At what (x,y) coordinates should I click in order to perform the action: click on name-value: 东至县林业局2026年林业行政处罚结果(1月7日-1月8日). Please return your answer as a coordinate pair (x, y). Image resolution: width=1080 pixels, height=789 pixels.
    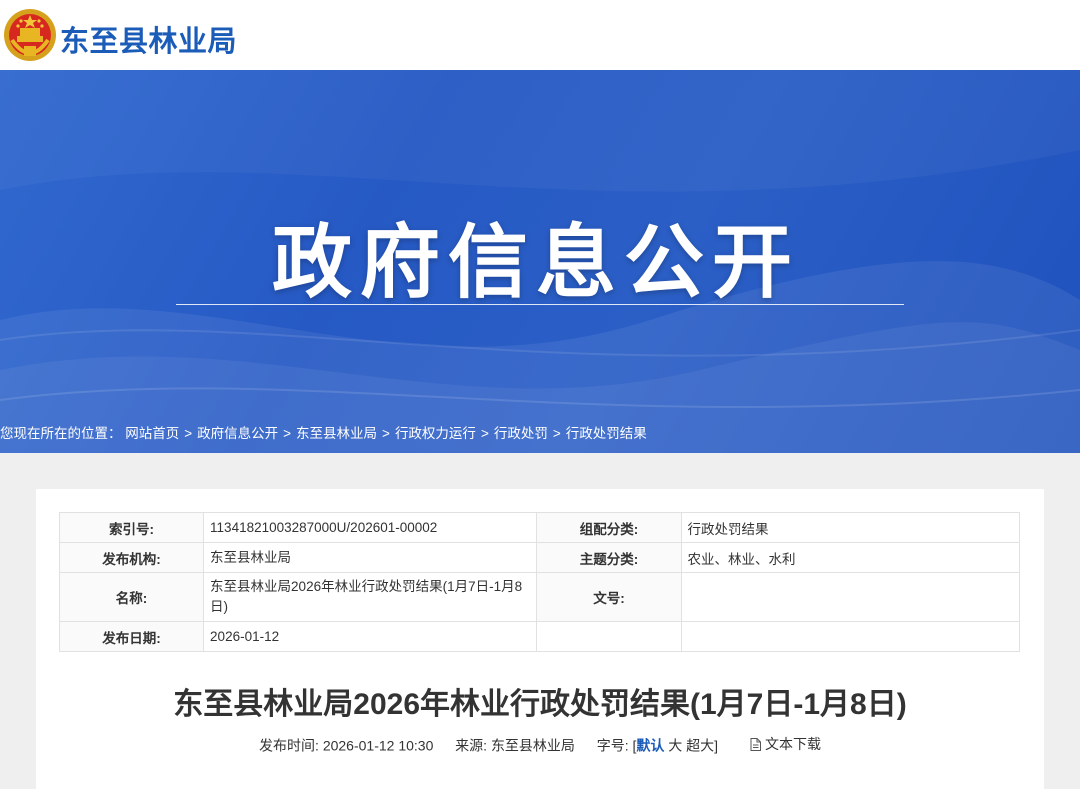
    Looking at the image, I should click on (370, 597).